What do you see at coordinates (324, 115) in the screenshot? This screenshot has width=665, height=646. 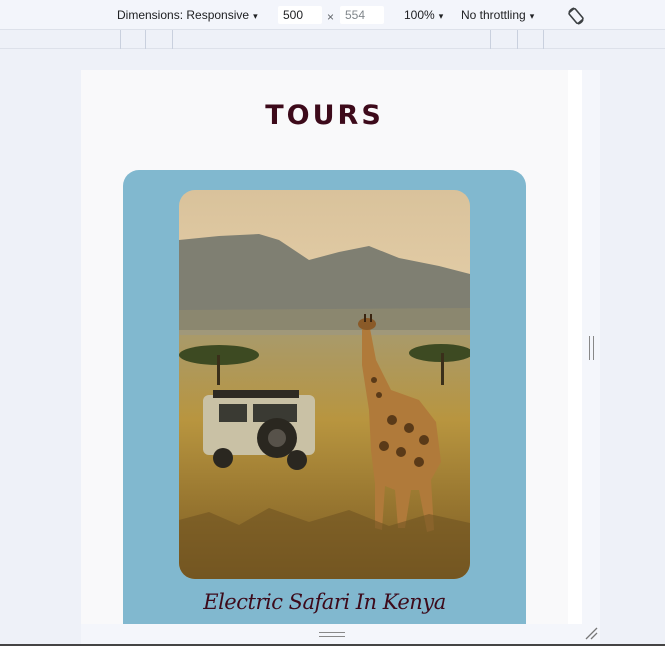 I see `page-title: TOURS` at bounding box center [324, 115].